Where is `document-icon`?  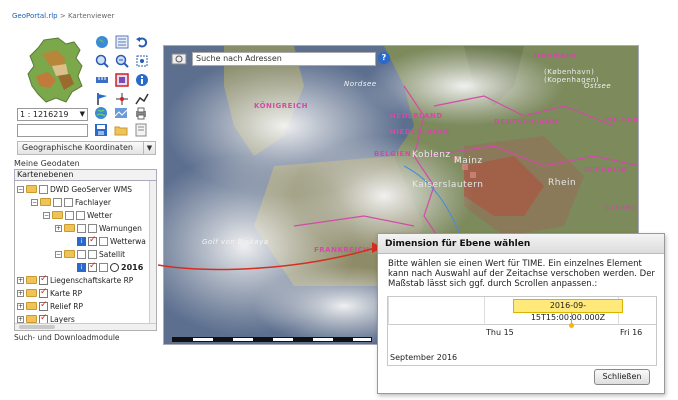 document-icon is located at coordinates (141, 130).